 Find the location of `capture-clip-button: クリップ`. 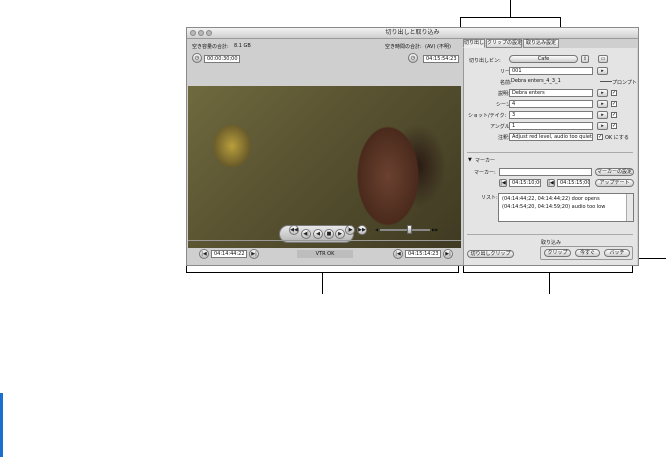

capture-clip-button: クリップ is located at coordinates (557, 253).